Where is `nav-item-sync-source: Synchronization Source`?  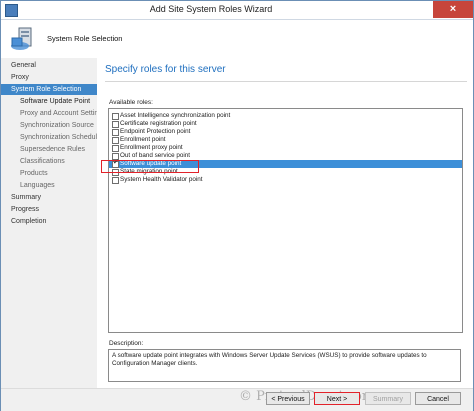 nav-item-sync-source: Synchronization Source is located at coordinates (49, 125).